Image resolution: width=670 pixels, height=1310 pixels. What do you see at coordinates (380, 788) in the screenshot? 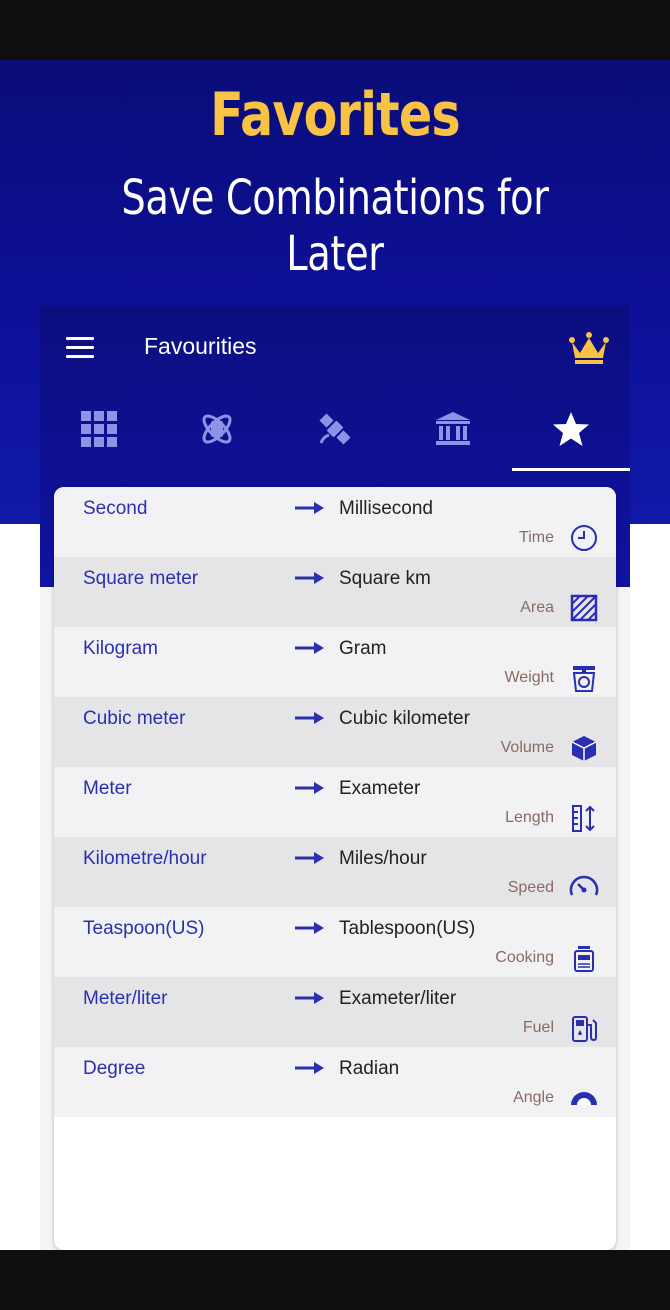
I see `to-unit: Exameter` at bounding box center [380, 788].